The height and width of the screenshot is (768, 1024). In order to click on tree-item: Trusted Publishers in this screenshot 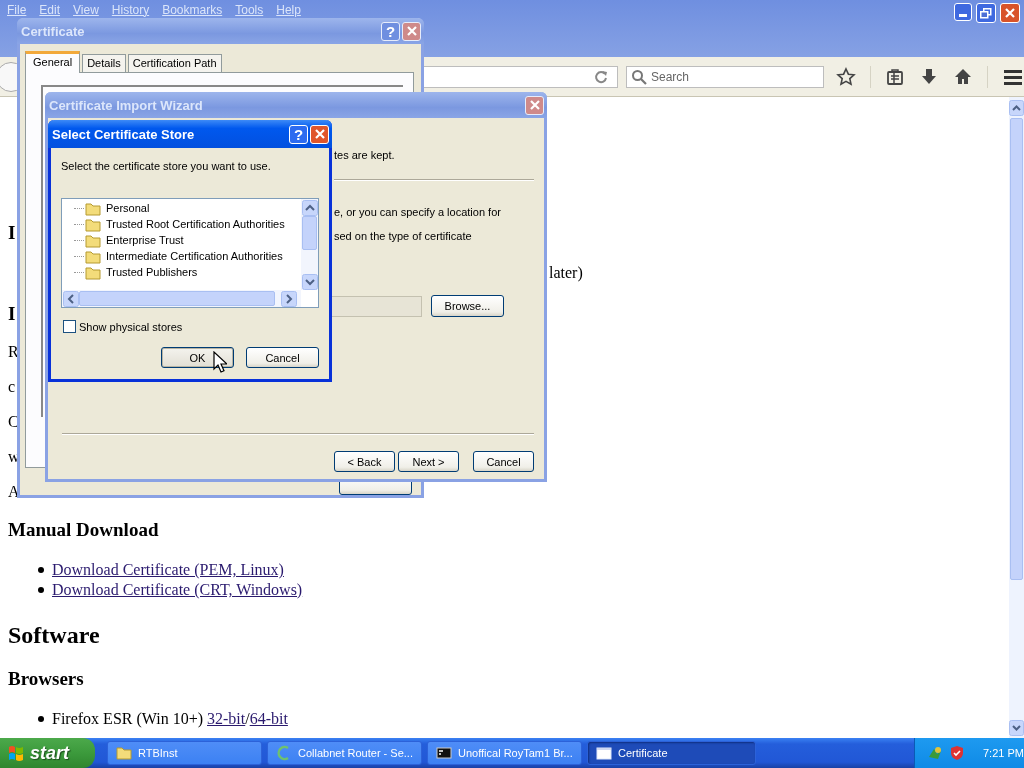, I will do `click(152, 272)`.